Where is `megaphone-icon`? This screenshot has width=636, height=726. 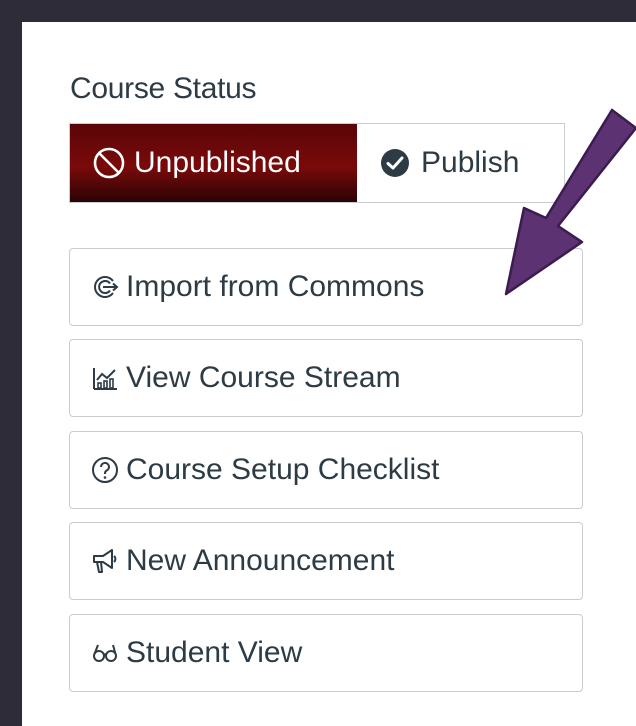 megaphone-icon is located at coordinates (105, 561).